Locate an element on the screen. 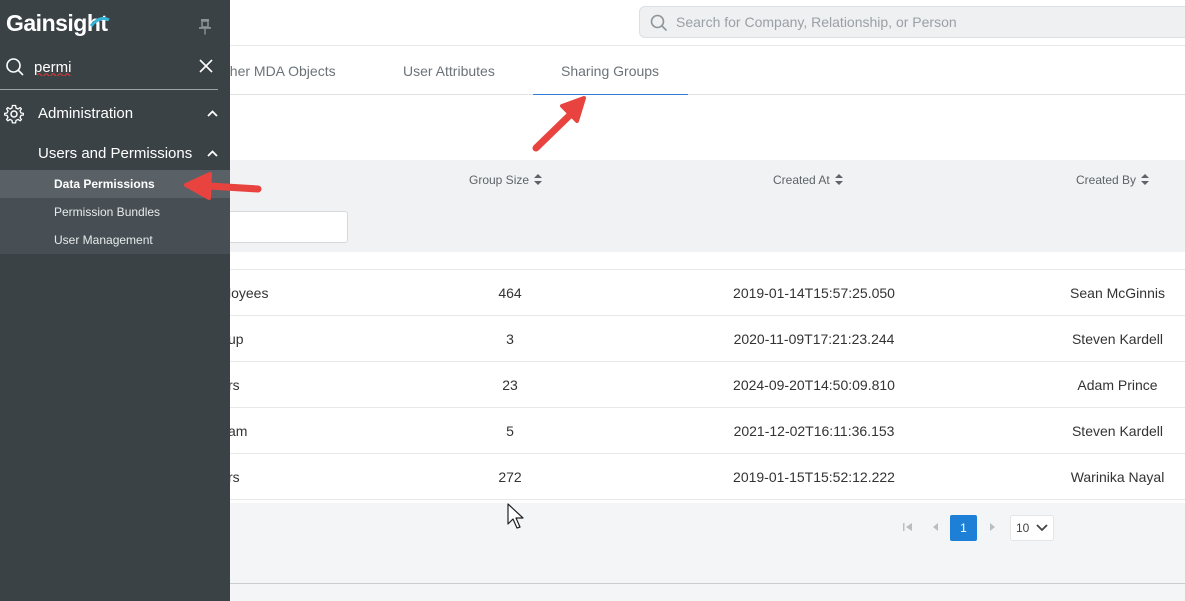 Image resolution: width=1185 pixels, height=601 pixels. column-header-created-by: Created By is located at coordinates (1113, 180).